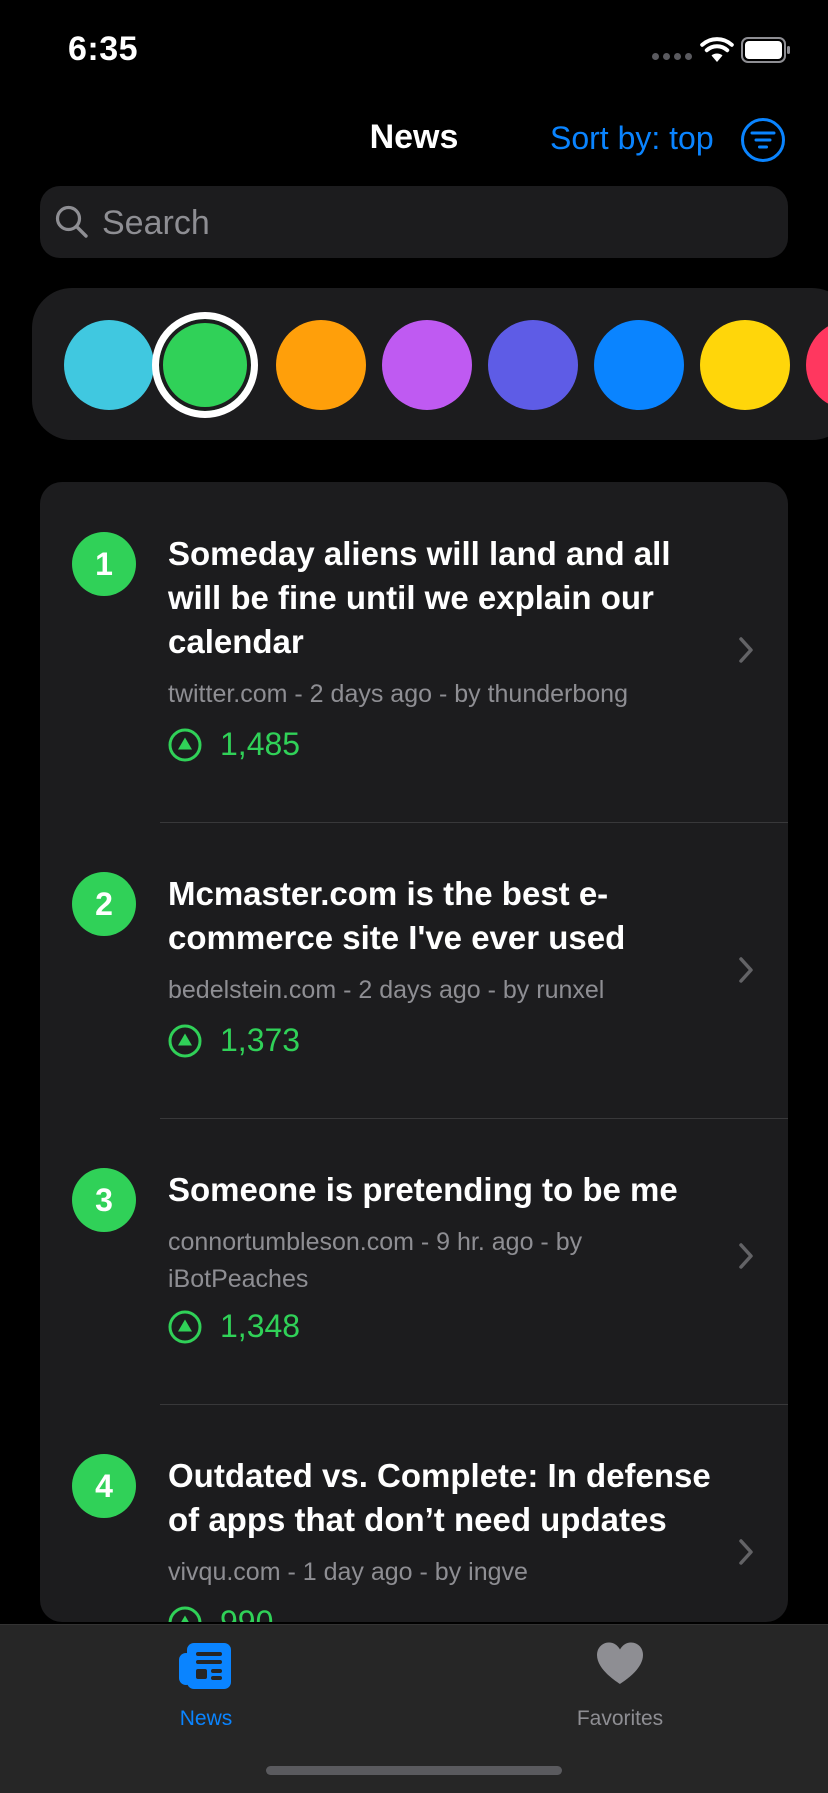  What do you see at coordinates (104, 1200) in the screenshot?
I see `rank-badge: 3` at bounding box center [104, 1200].